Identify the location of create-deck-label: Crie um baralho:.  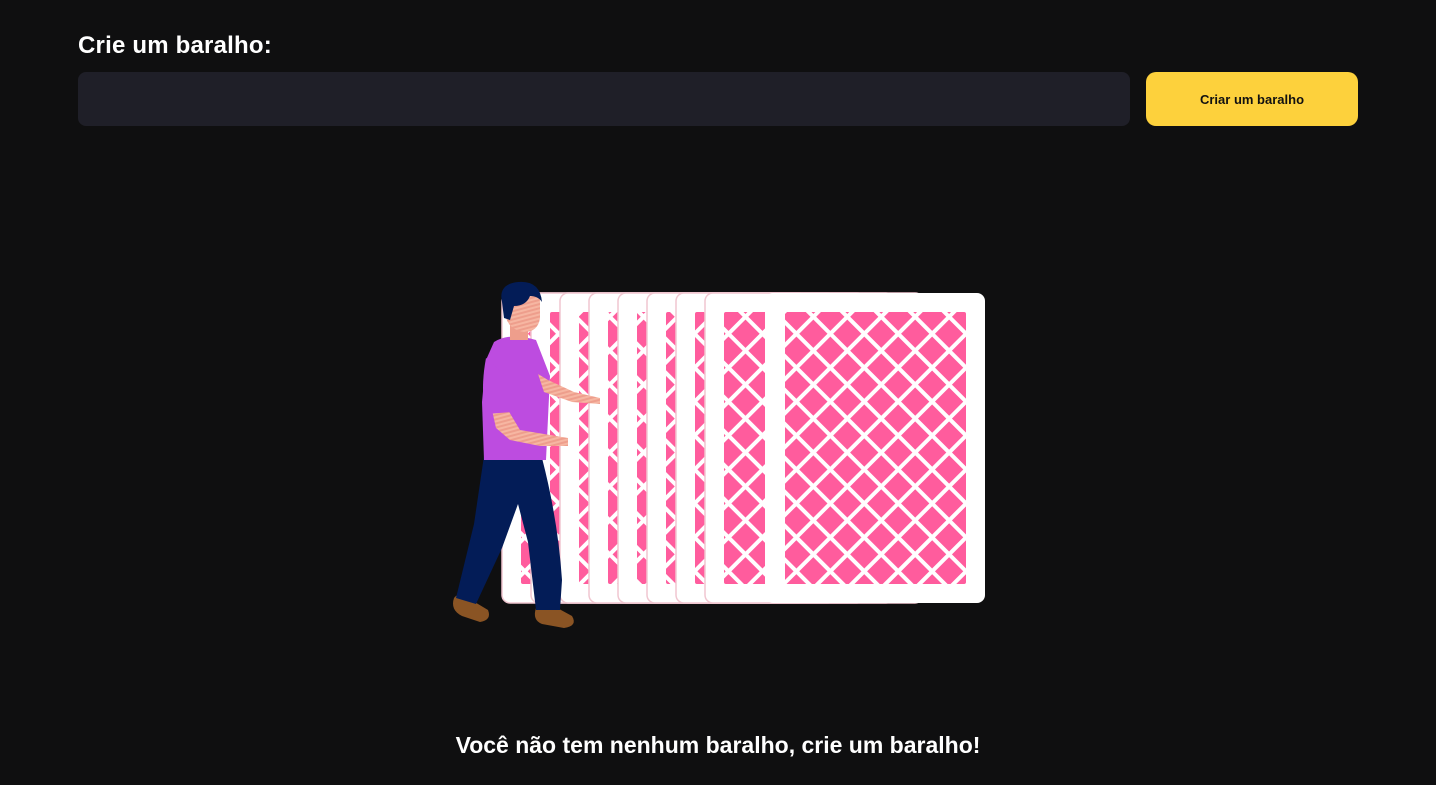
(175, 45).